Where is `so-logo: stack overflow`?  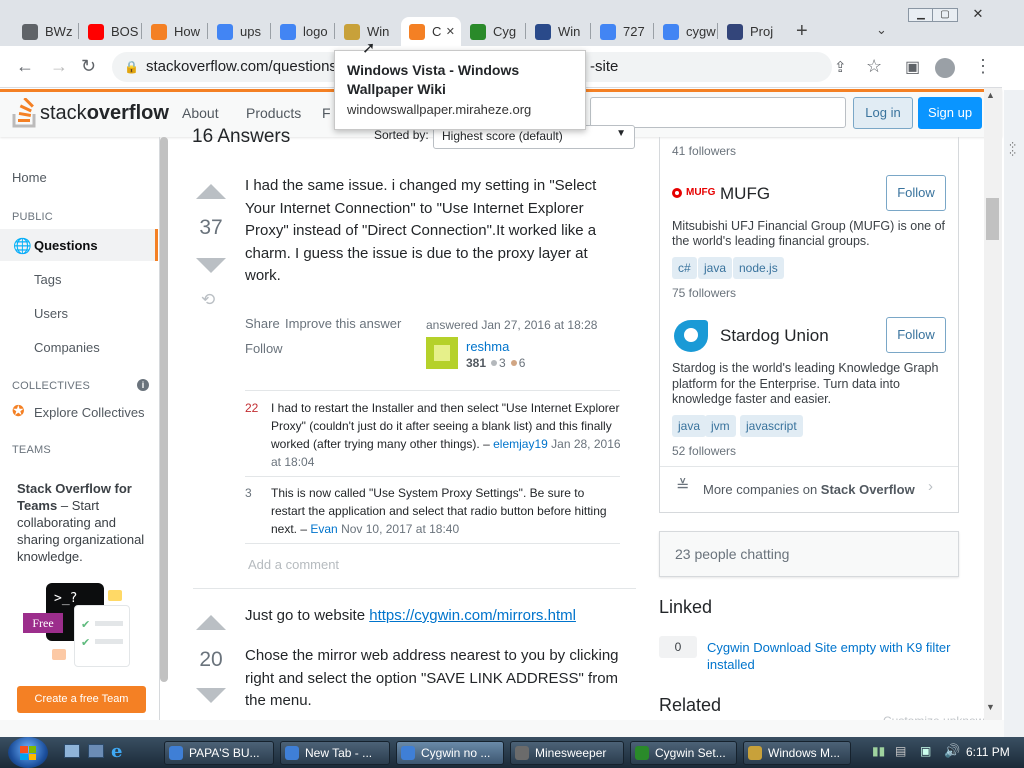
so-logo: stack overflow is located at coordinates (90, 113).